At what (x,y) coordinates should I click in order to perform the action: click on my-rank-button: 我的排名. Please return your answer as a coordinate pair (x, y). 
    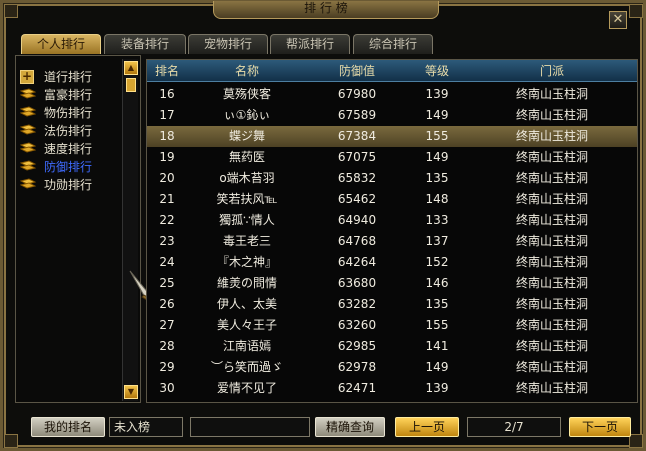
    Looking at the image, I should click on (68, 427).